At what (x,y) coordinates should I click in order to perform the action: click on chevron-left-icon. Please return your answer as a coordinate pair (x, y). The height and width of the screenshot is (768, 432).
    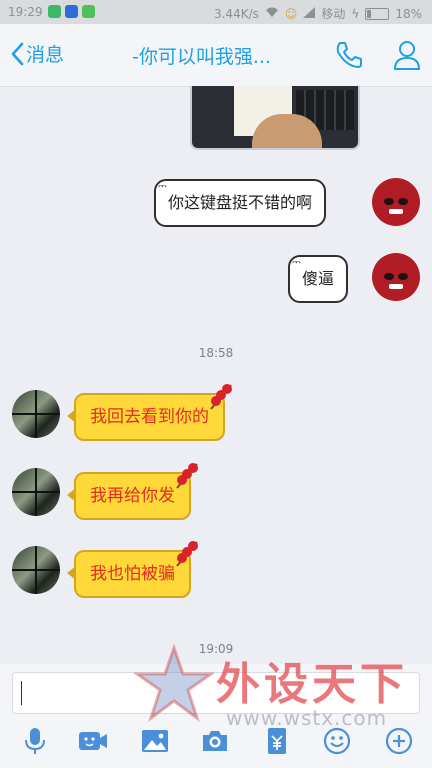
    Looking at the image, I should click on (17, 53).